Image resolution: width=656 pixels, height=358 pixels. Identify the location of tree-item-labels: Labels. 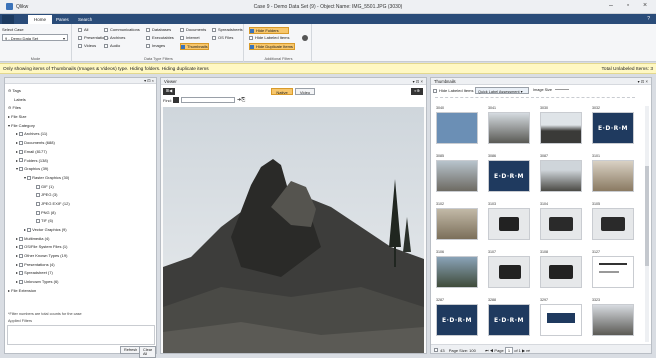
(82, 101).